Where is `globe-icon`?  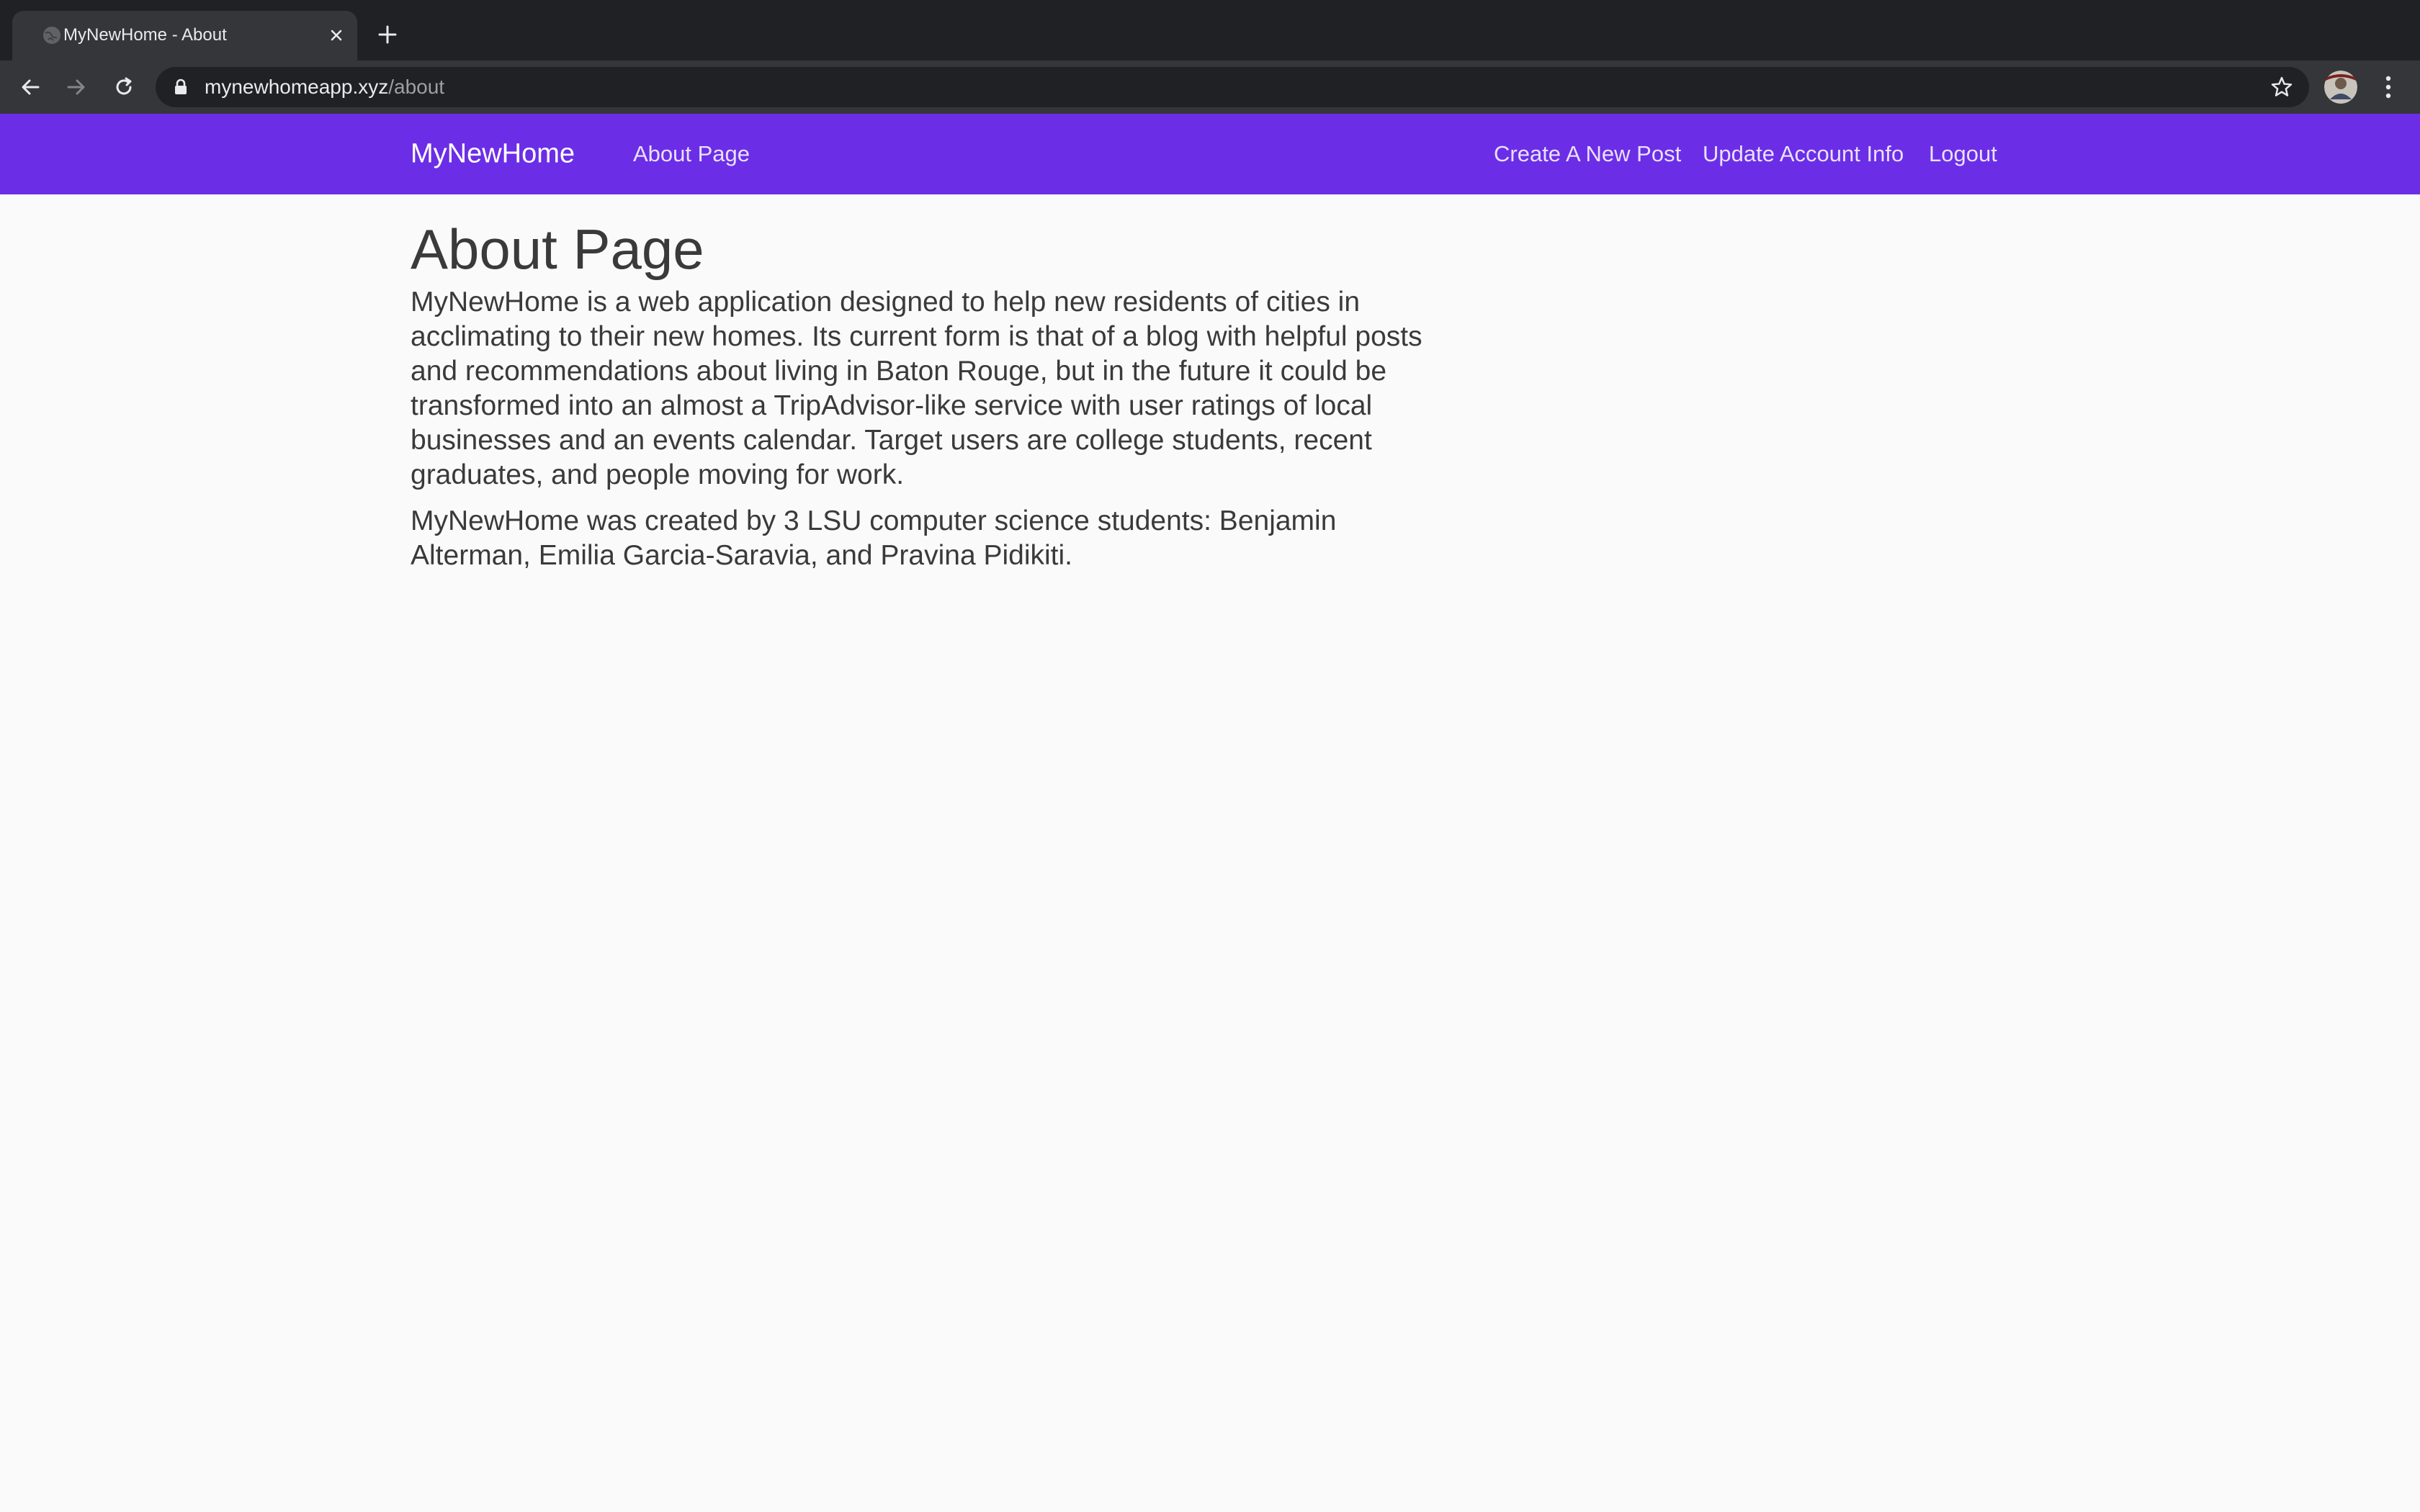
globe-icon is located at coordinates (52, 35).